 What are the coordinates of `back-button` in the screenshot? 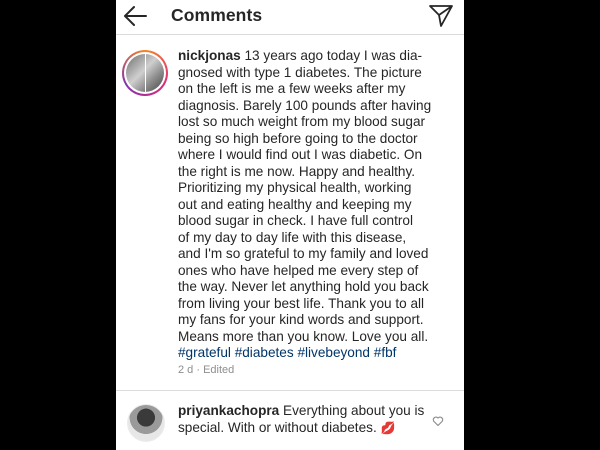 It's located at (135, 16).